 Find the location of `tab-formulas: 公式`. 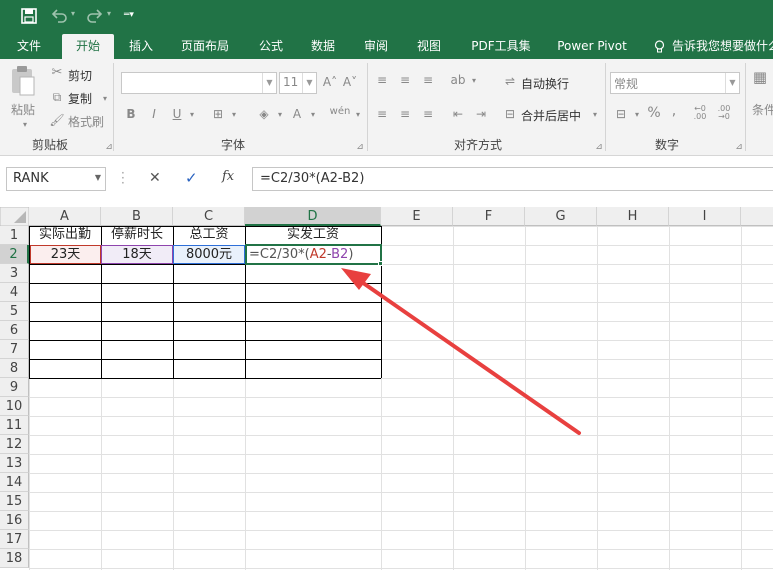

tab-formulas: 公式 is located at coordinates (271, 46).